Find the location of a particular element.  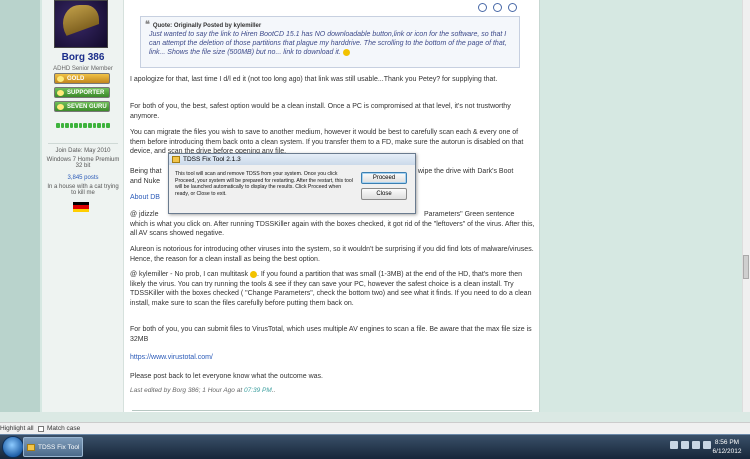

user-location: In a house with a cat trying to kill me is located at coordinates (83, 190).